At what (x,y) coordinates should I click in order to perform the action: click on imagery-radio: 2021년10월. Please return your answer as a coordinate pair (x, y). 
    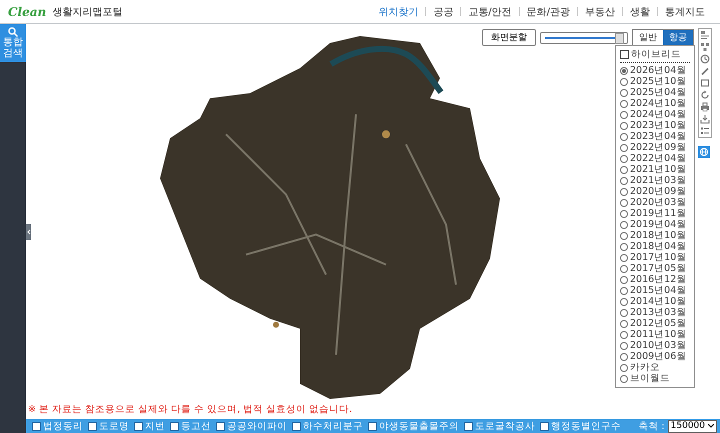
    Looking at the image, I should click on (655, 169).